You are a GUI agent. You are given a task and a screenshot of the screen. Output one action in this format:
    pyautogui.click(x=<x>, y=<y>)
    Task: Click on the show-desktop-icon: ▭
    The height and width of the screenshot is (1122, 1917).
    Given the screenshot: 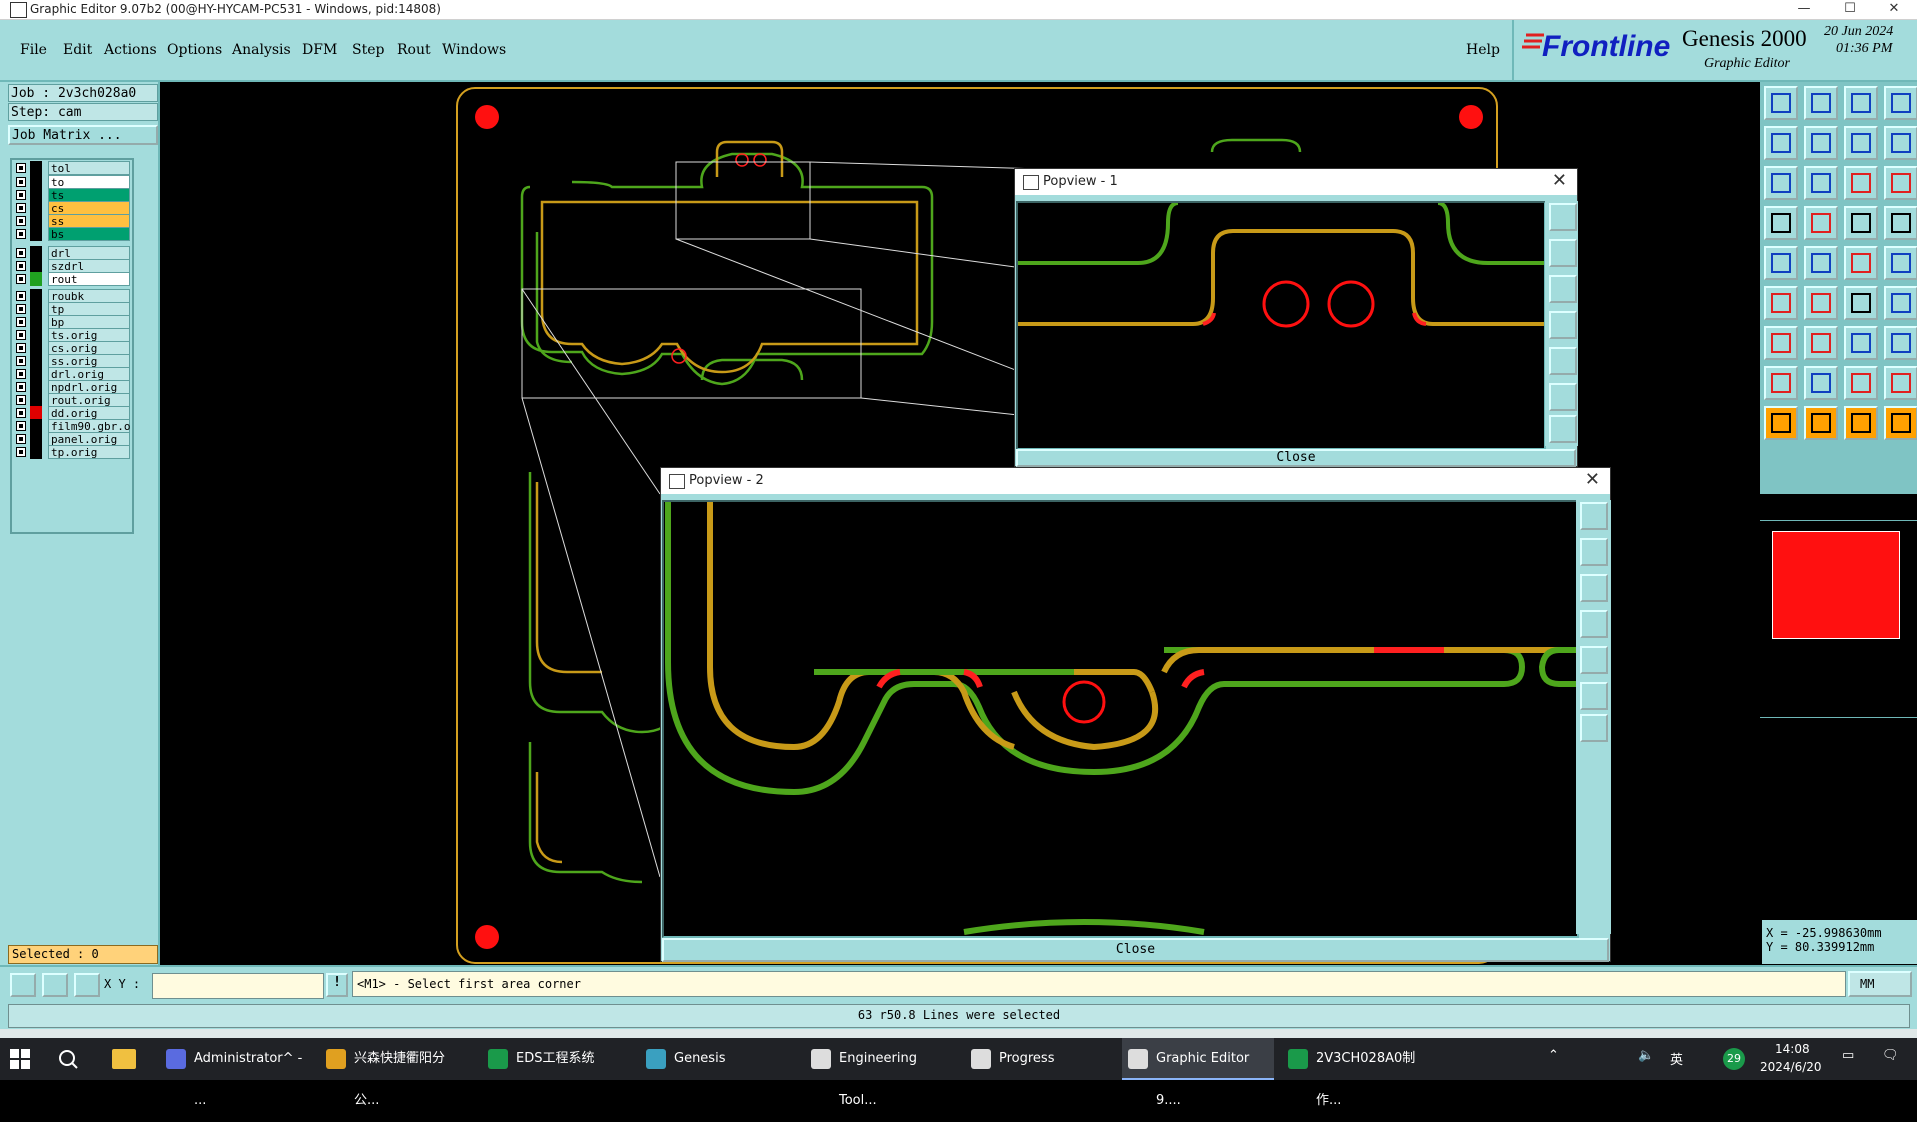 What is the action you would take?
    pyautogui.click(x=1848, y=1055)
    